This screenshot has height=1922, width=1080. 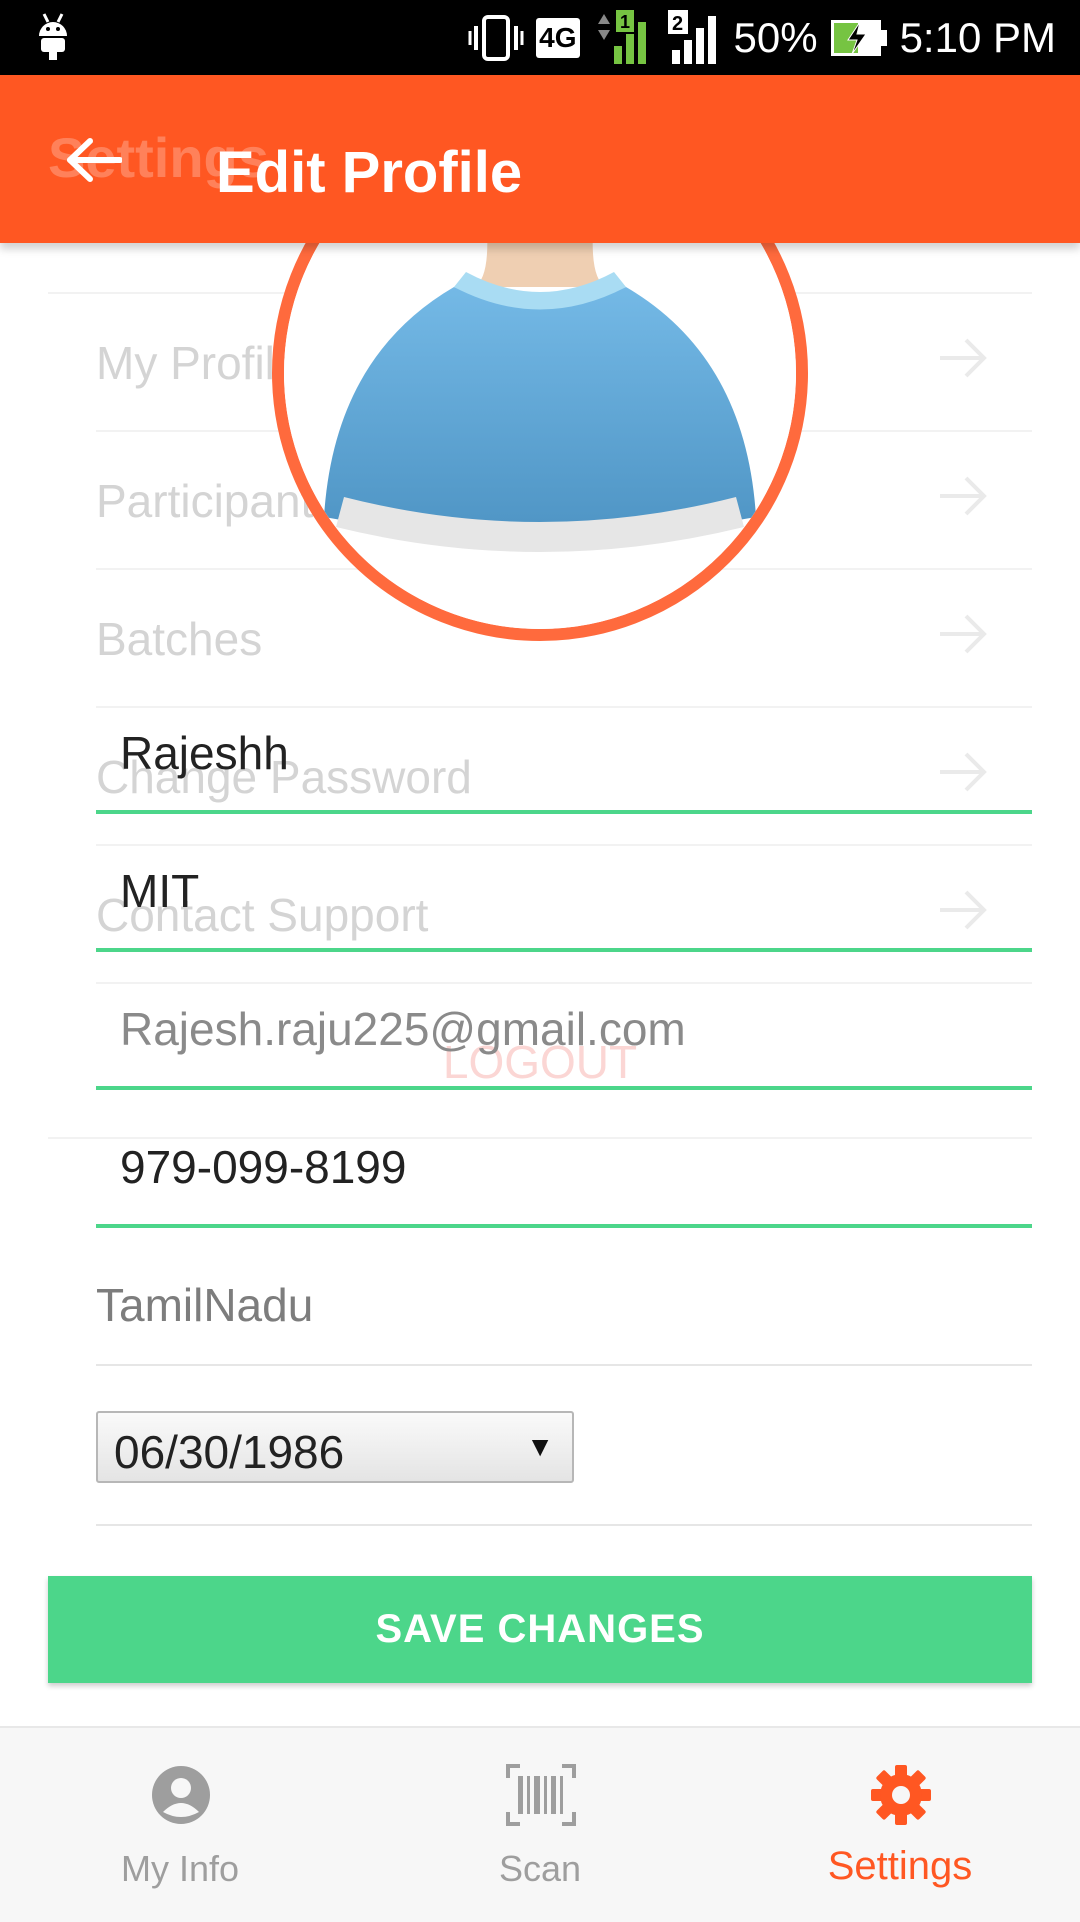 What do you see at coordinates (564, 1309) in the screenshot?
I see `state-field: TamilNadu` at bounding box center [564, 1309].